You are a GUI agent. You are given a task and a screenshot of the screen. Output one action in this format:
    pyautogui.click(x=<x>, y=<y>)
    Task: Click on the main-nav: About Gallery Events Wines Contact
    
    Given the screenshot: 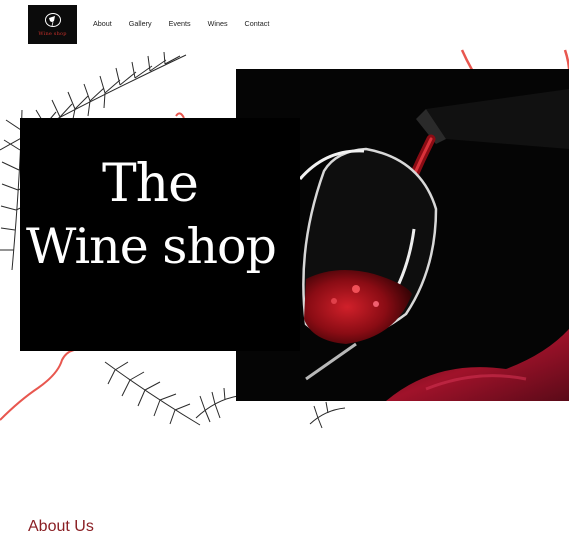 What is the action you would take?
    pyautogui.click(x=181, y=23)
    